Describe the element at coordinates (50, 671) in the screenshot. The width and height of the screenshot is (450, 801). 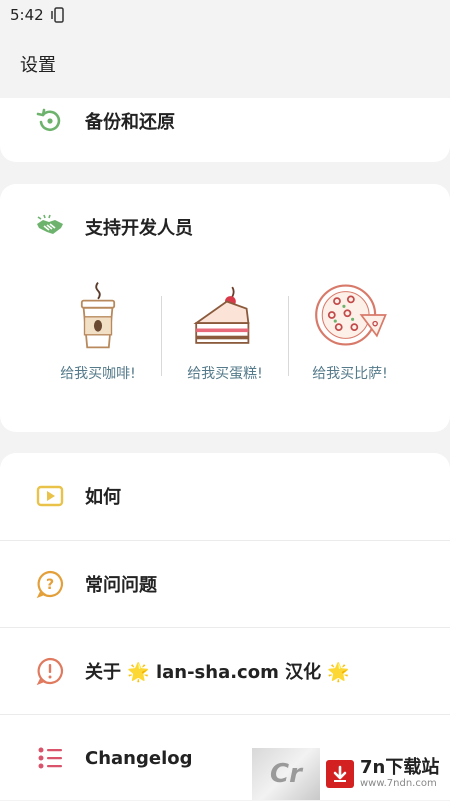
I see `alert-bubble-icon` at that location.